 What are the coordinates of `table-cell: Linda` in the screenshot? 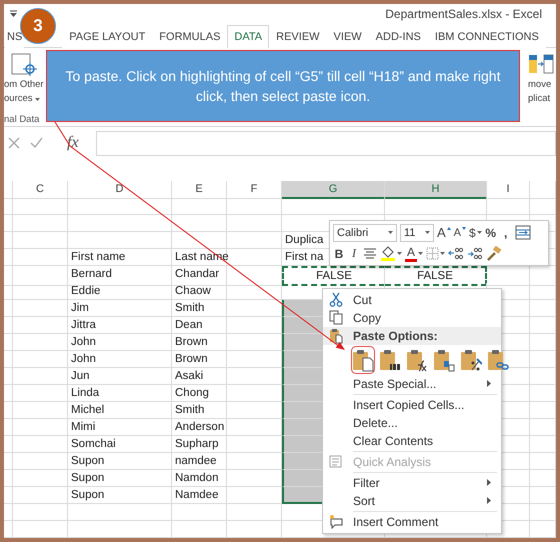 It's located at (120, 393).